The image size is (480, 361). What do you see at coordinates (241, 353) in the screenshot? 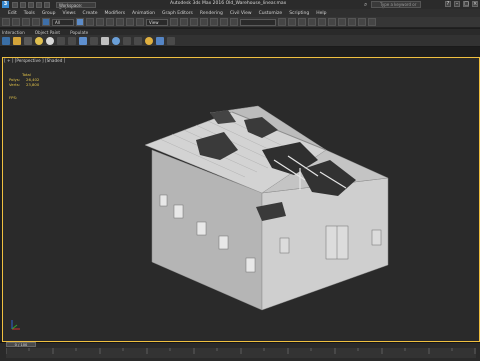
I see `timeline-ruler` at bounding box center [241, 353].